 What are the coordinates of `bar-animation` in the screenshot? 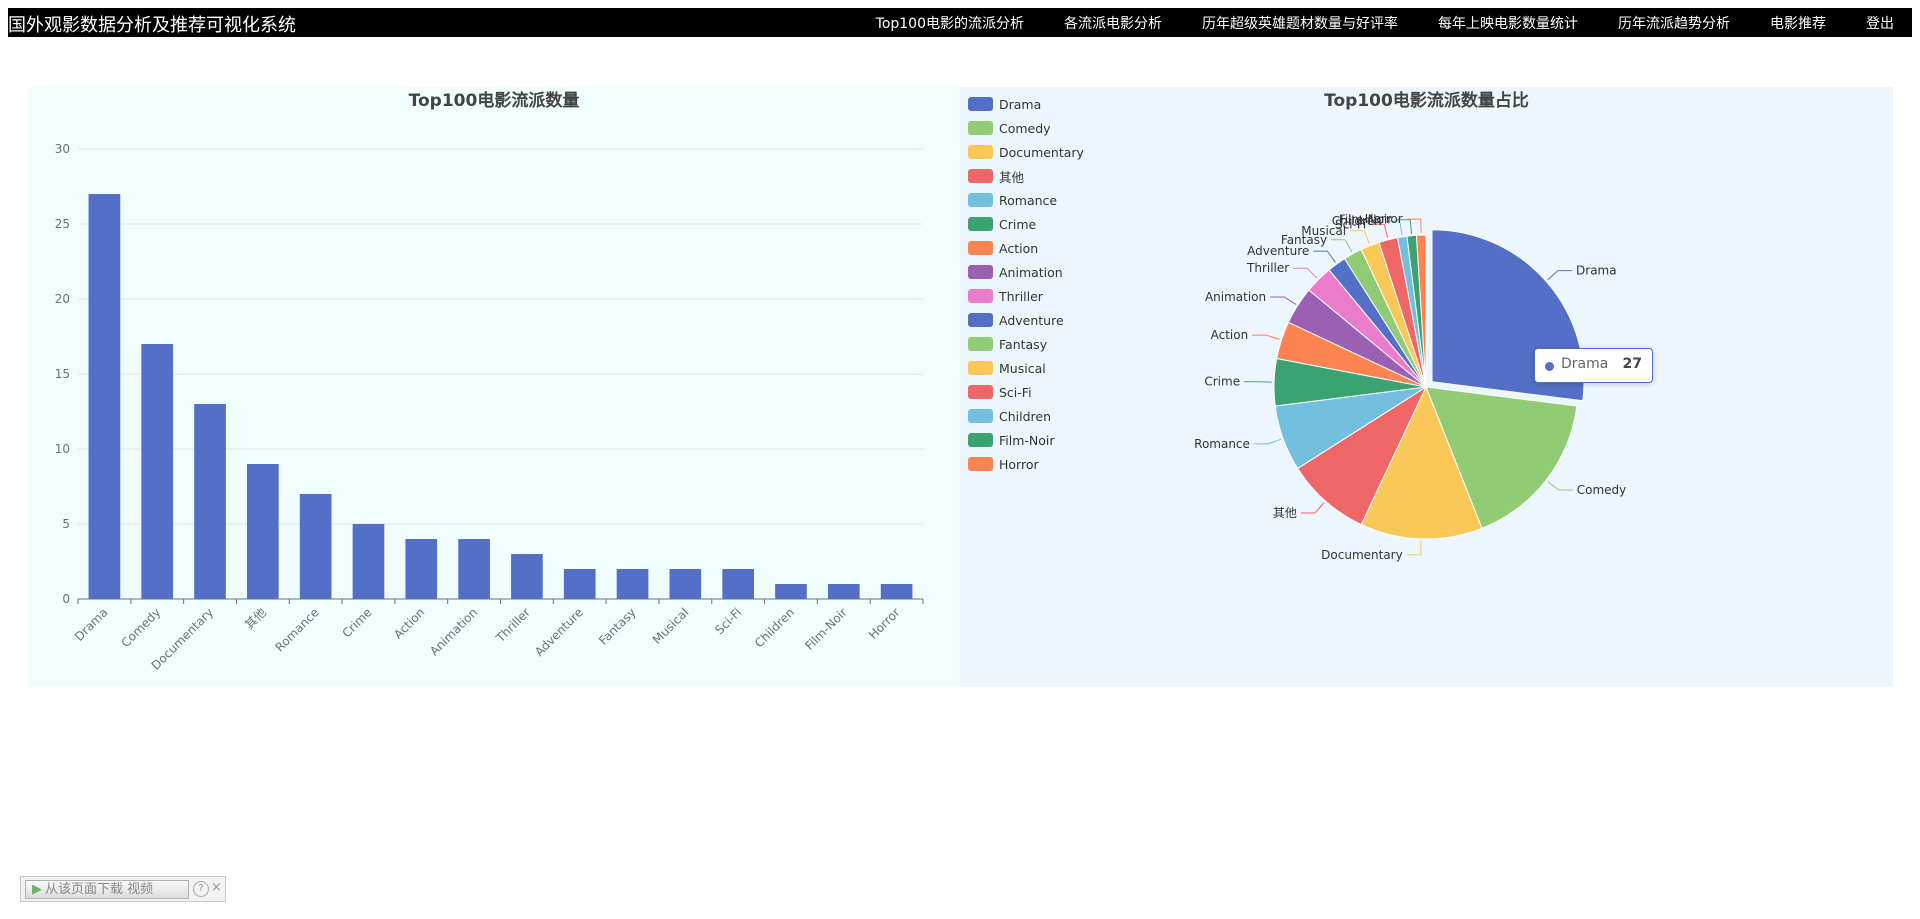 It's located at (474, 569).